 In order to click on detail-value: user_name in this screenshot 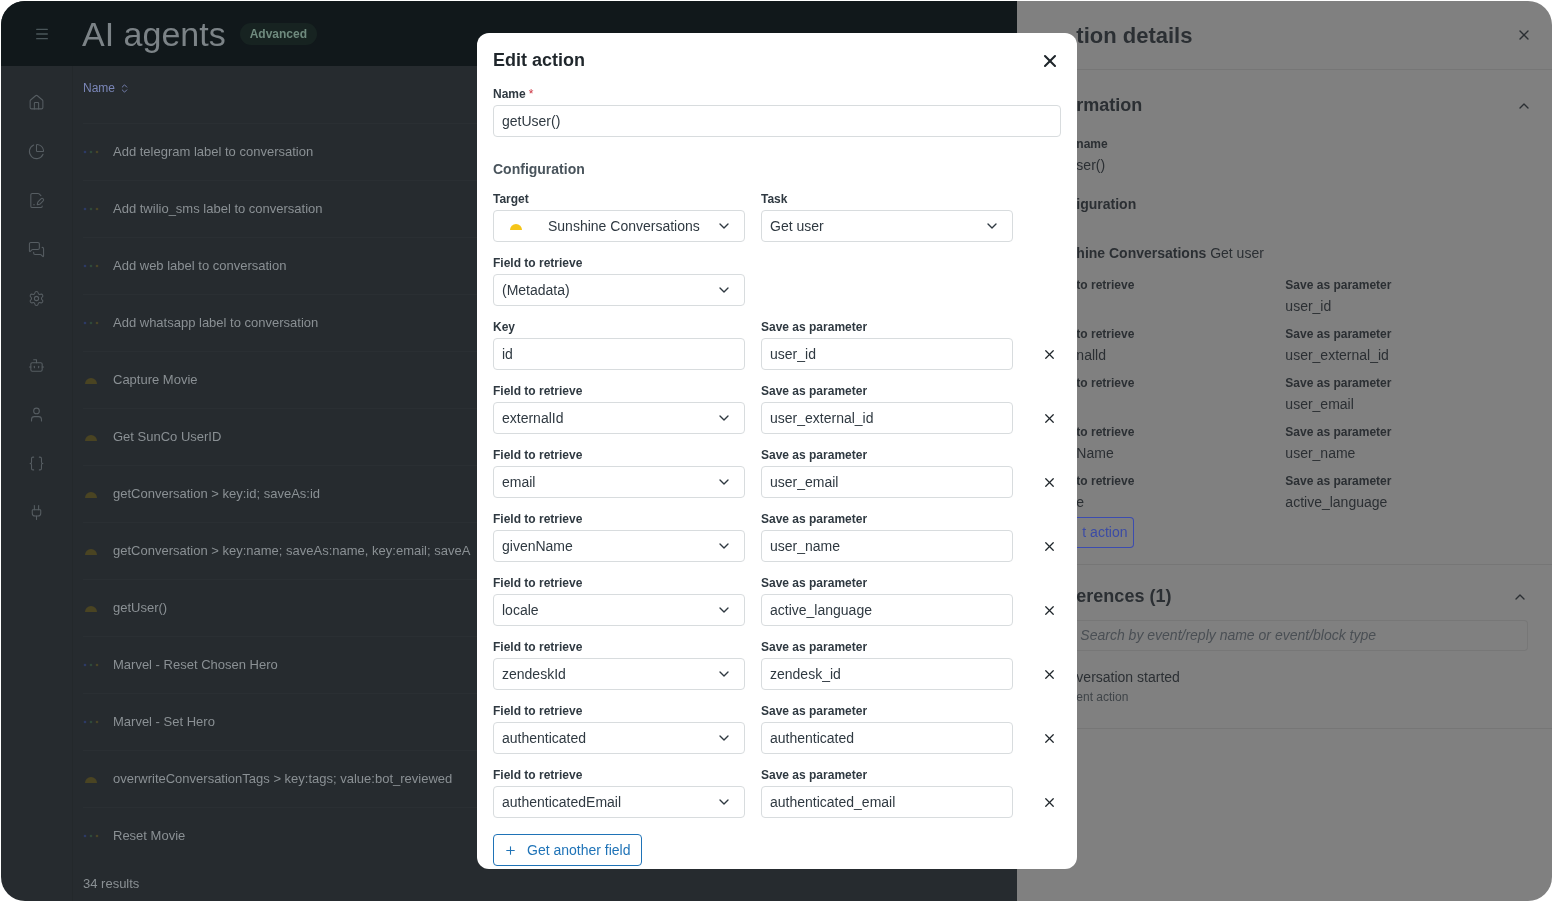, I will do `click(1321, 453)`.